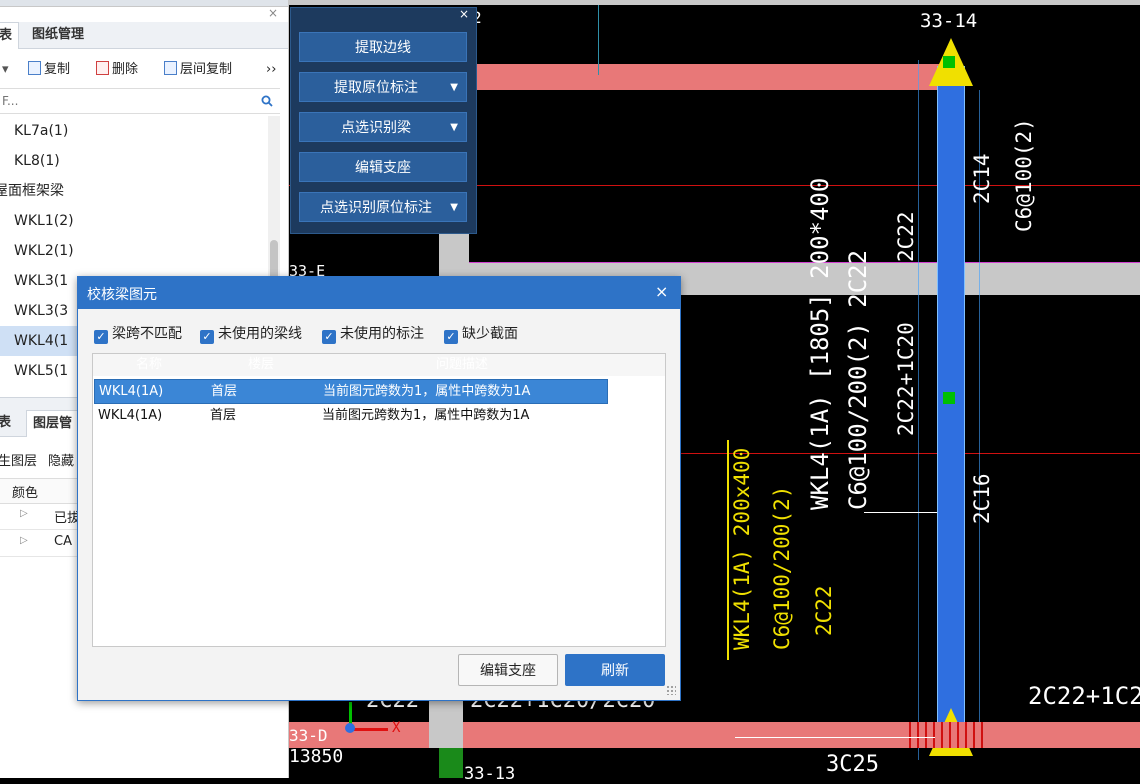 This screenshot has height=784, width=1140. I want to click on component-tab-row: 表 图纸管理, so click(144, 35).